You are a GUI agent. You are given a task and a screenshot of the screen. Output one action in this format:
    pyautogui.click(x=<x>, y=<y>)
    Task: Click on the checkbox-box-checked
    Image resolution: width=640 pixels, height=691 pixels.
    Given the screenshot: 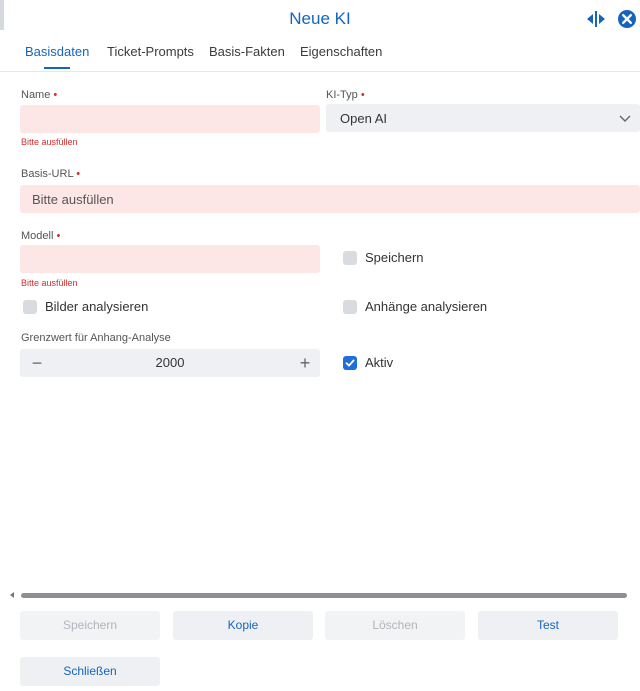 What is the action you would take?
    pyautogui.click(x=350, y=363)
    